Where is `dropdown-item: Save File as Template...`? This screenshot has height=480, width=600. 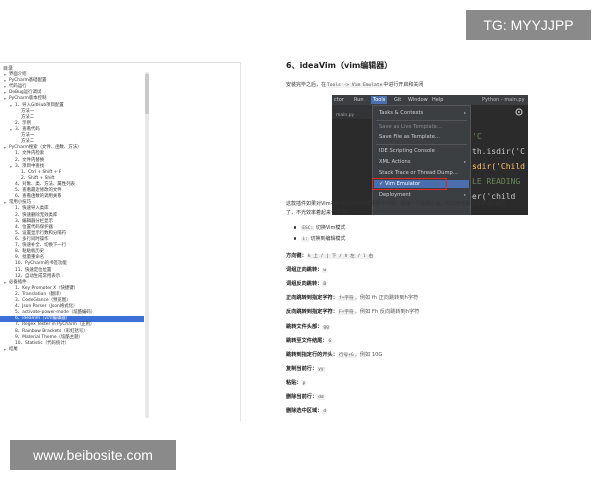
dropdown-item: Save File as Template... is located at coordinates (409, 137).